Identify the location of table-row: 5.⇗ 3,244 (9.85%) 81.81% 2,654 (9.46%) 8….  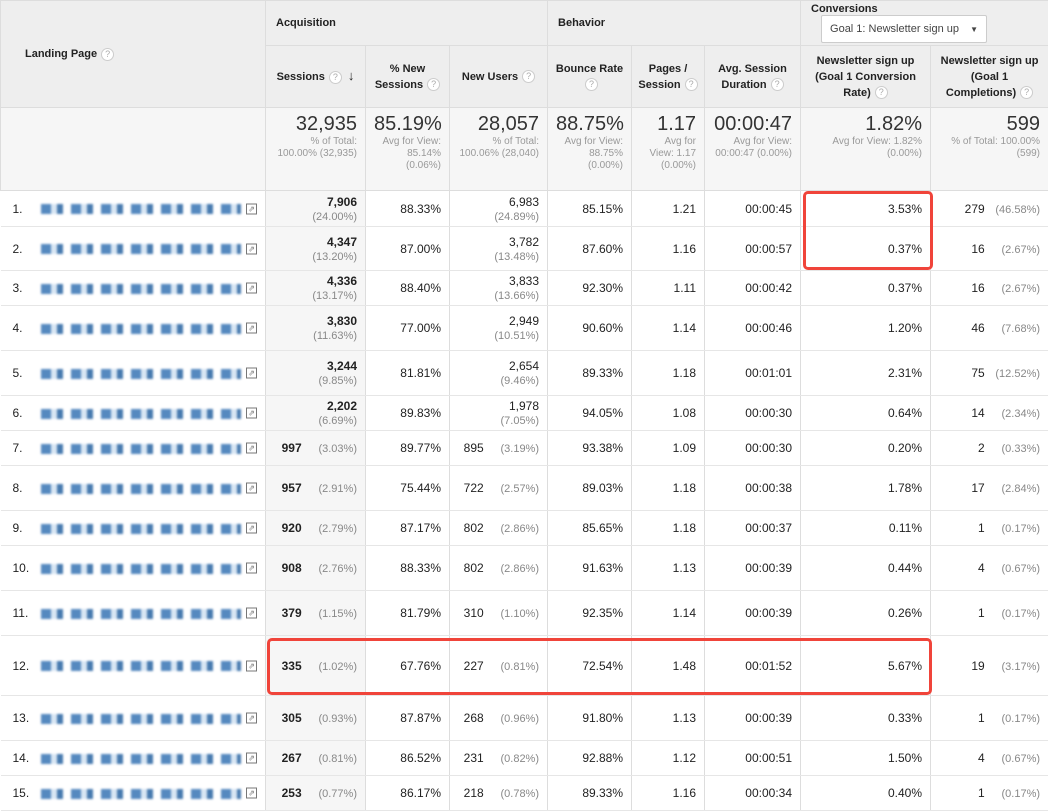
(524, 373).